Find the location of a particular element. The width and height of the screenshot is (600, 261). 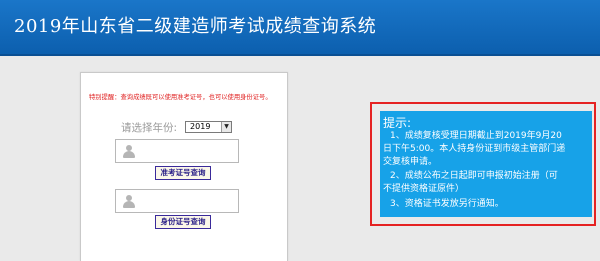

year-select: 2019 ▼ is located at coordinates (209, 127).